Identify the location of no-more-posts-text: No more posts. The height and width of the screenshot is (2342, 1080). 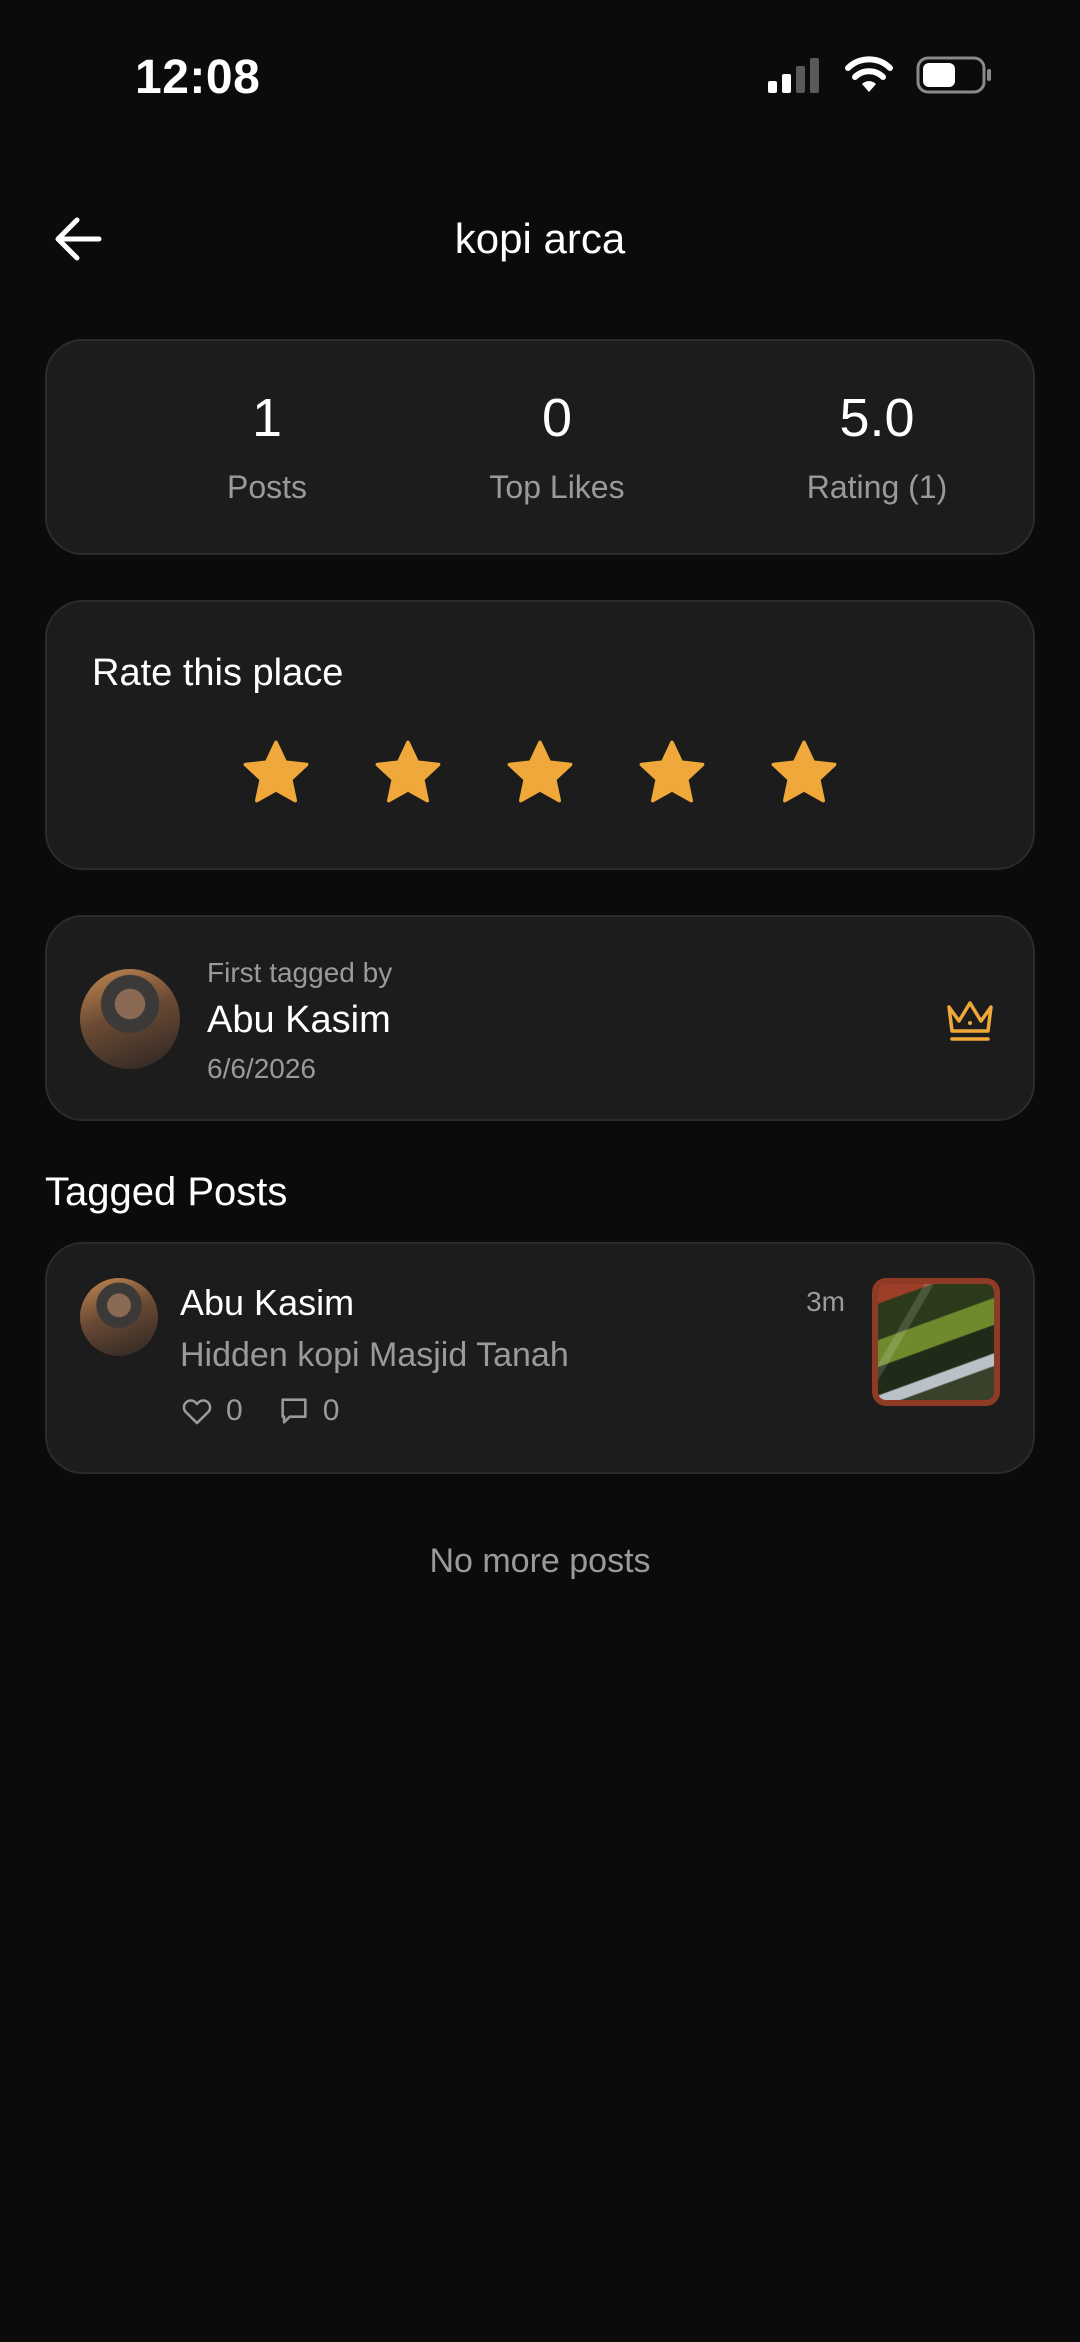
(540, 1561).